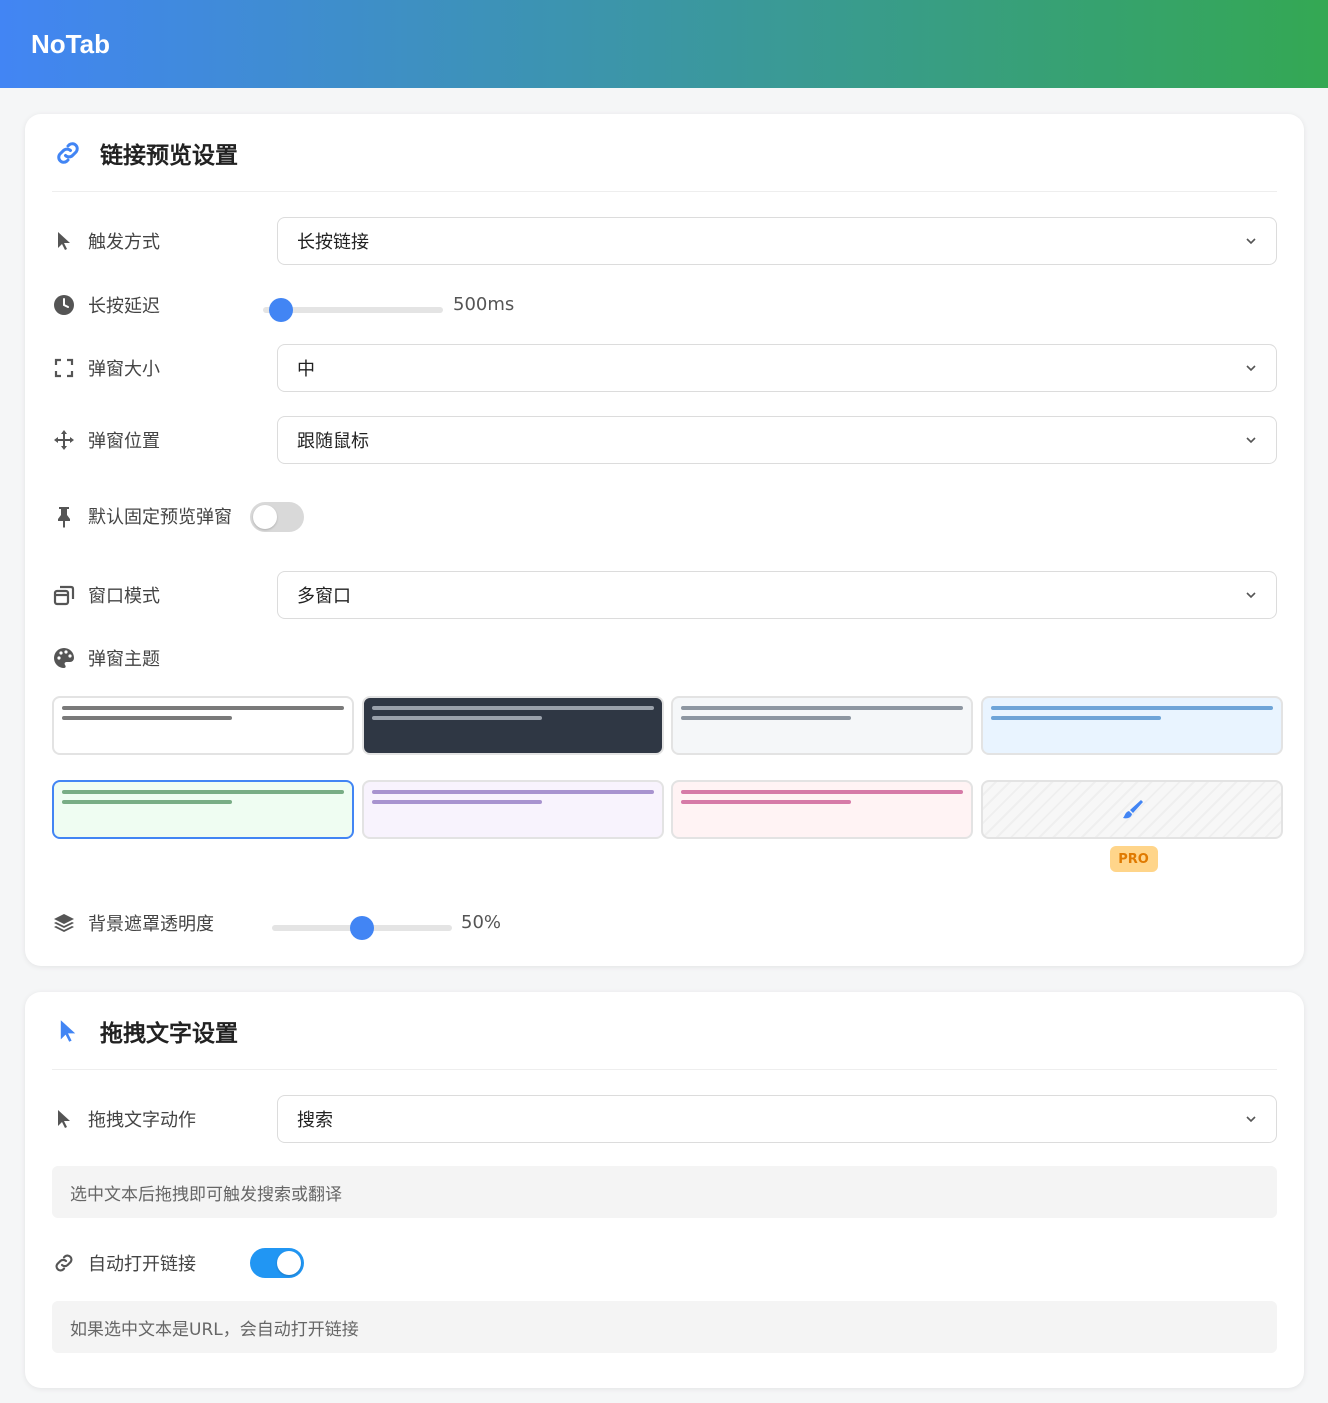 This screenshot has width=1328, height=1403. Describe the element at coordinates (64, 440) in the screenshot. I see `move-icon` at that location.